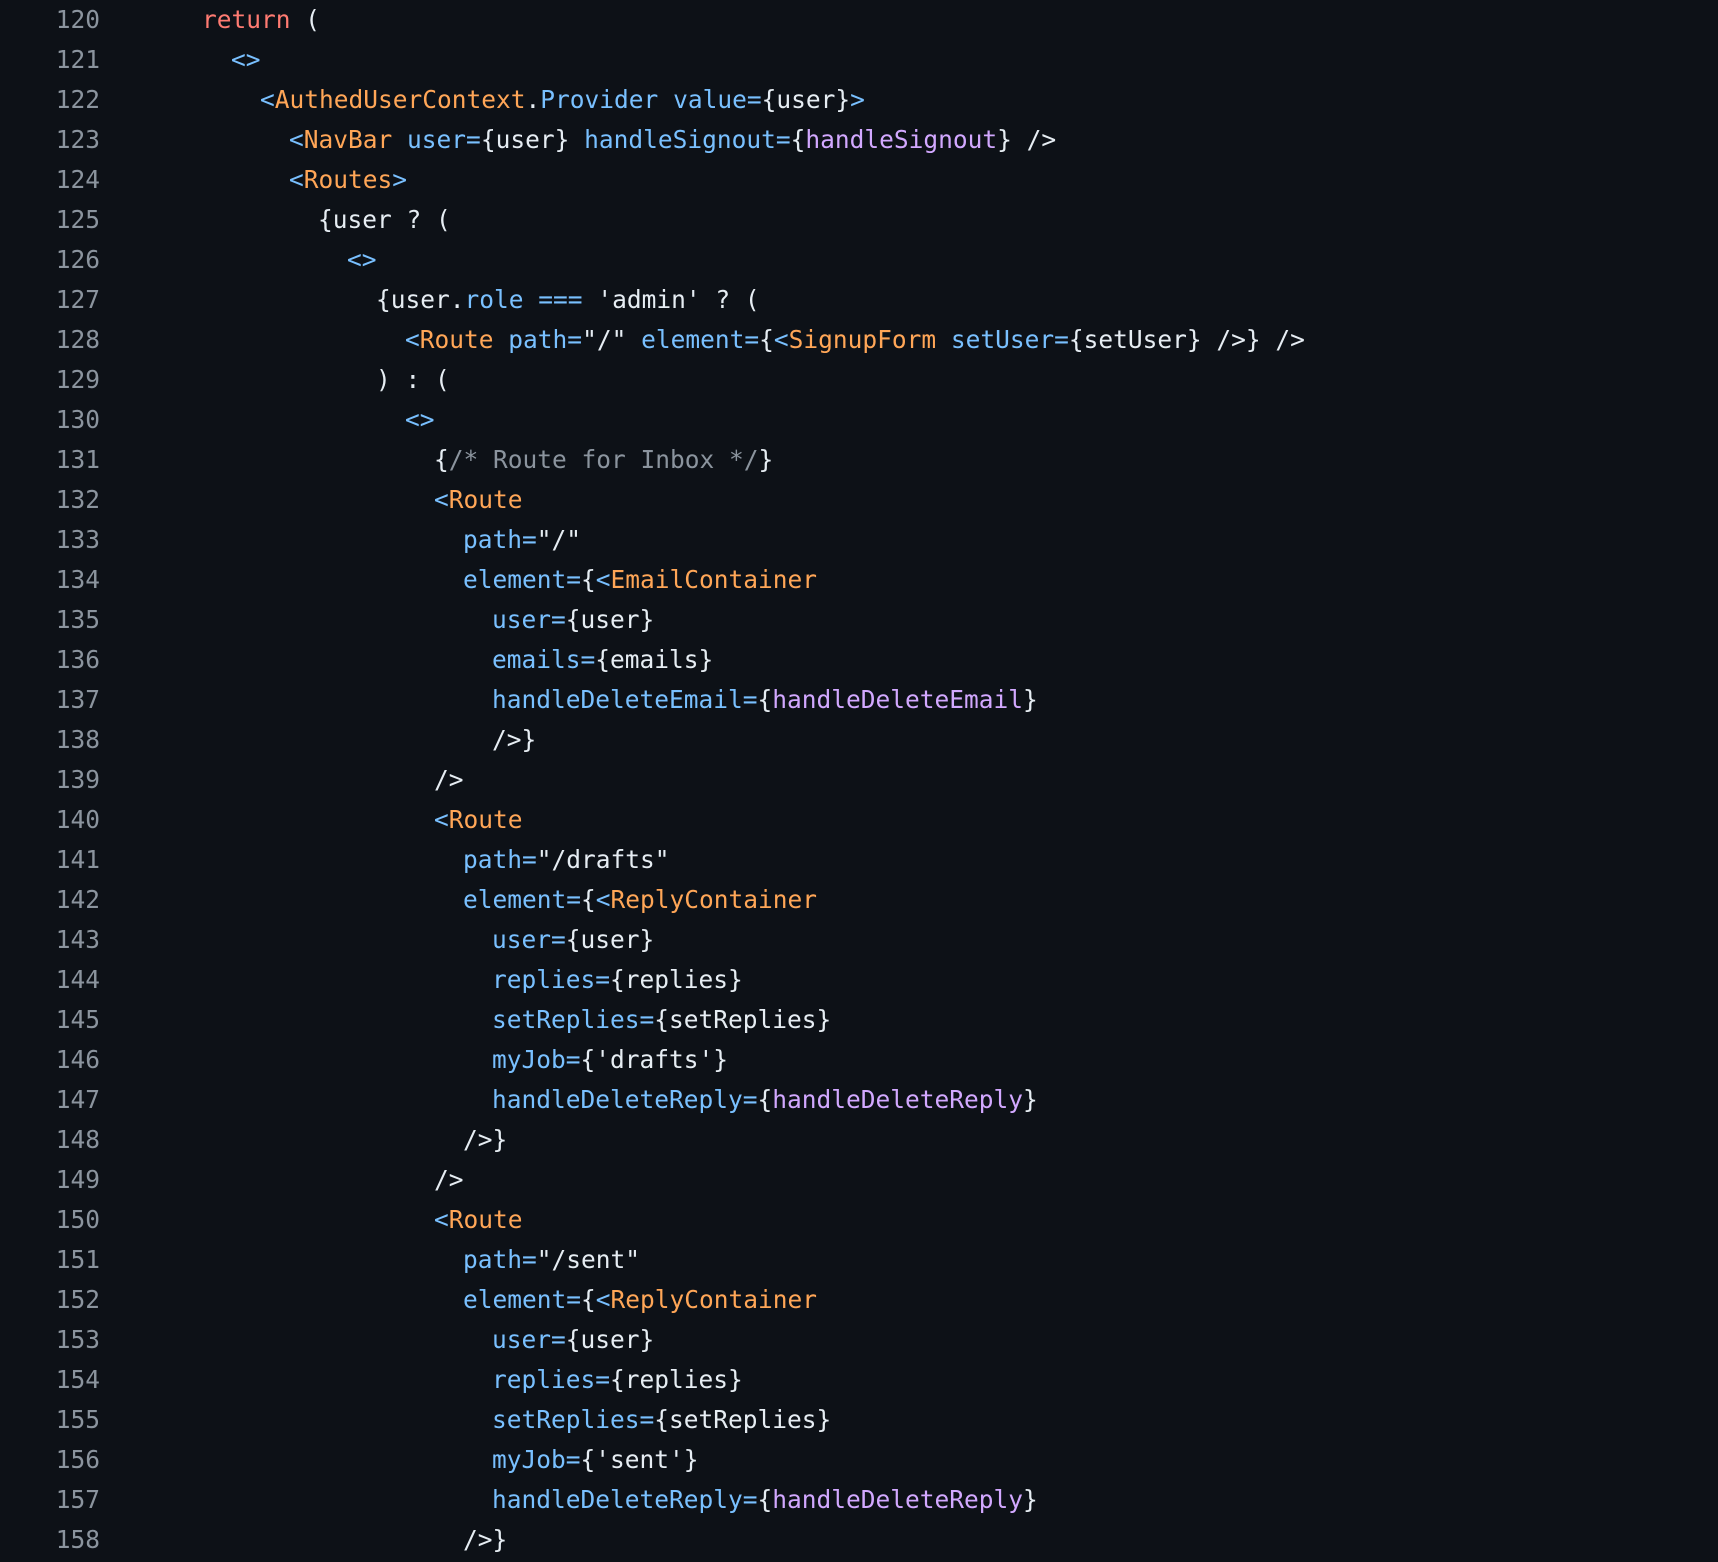 Image resolution: width=1718 pixels, height=1562 pixels. What do you see at coordinates (859, 420) in the screenshot?
I see `code-line: 130 <>` at bounding box center [859, 420].